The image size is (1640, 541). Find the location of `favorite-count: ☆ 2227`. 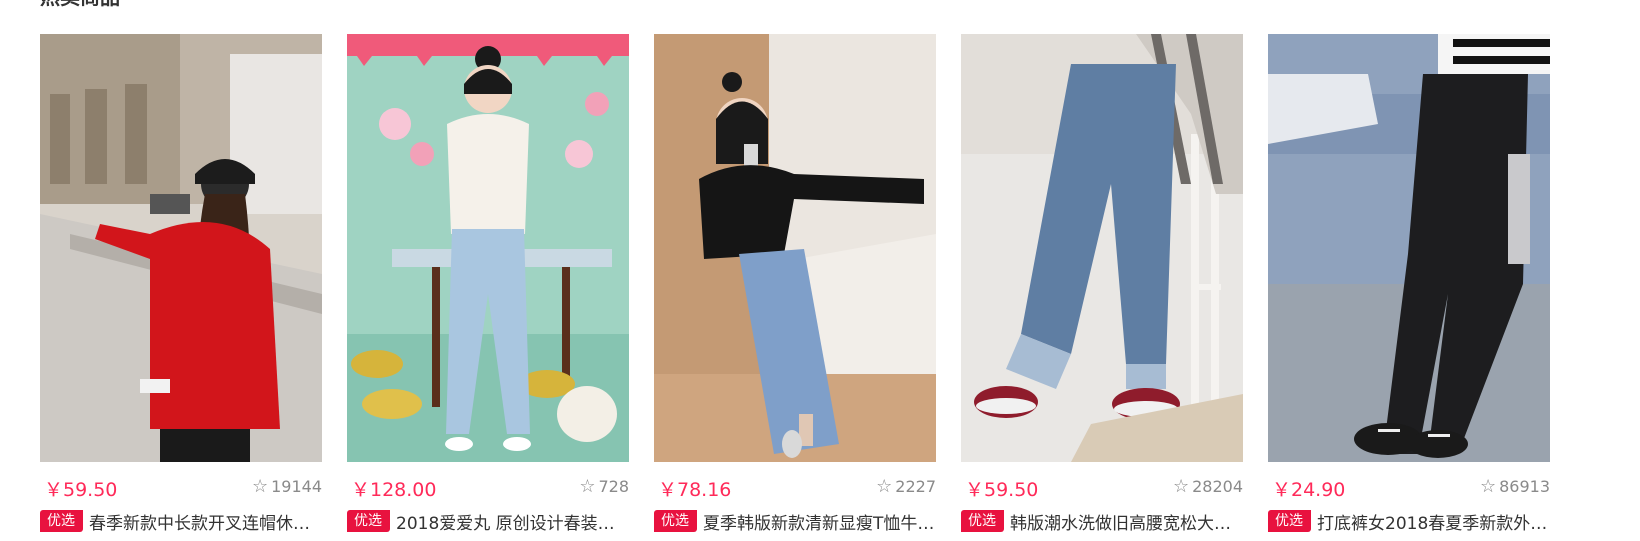

favorite-count: ☆ 2227 is located at coordinates (906, 486).